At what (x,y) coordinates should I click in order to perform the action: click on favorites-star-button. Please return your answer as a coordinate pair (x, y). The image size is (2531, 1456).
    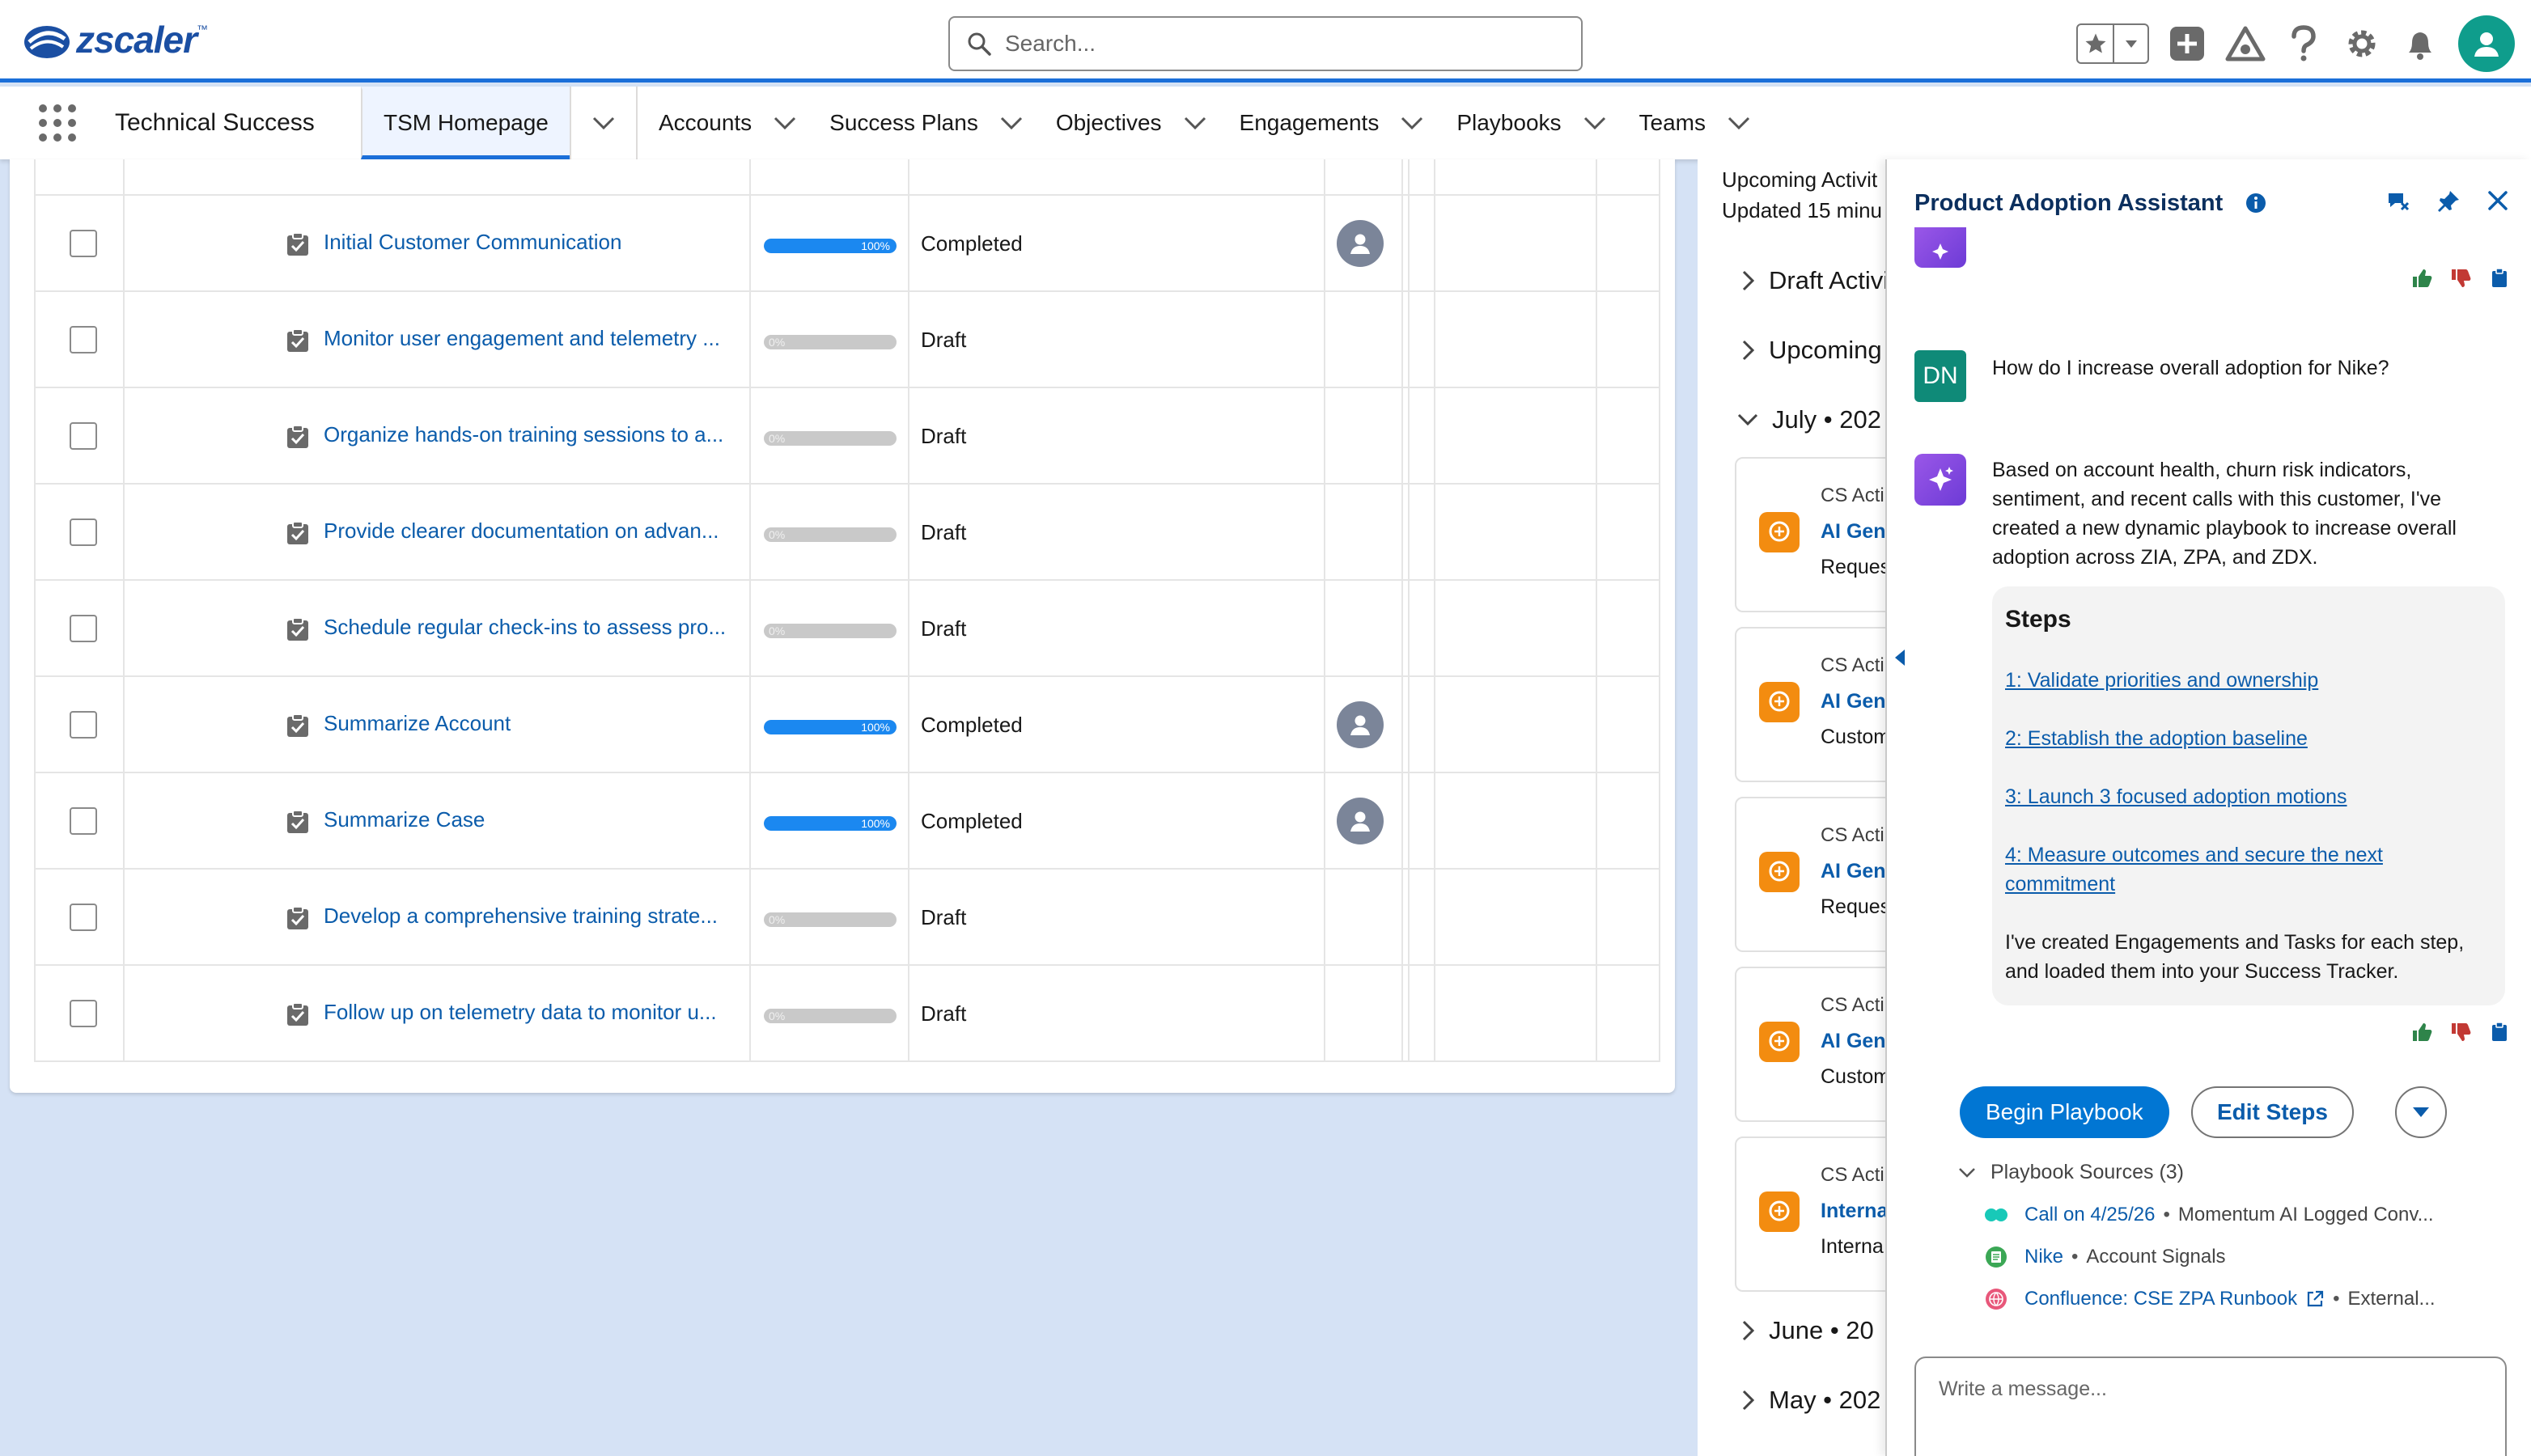
    Looking at the image, I should click on (2095, 44).